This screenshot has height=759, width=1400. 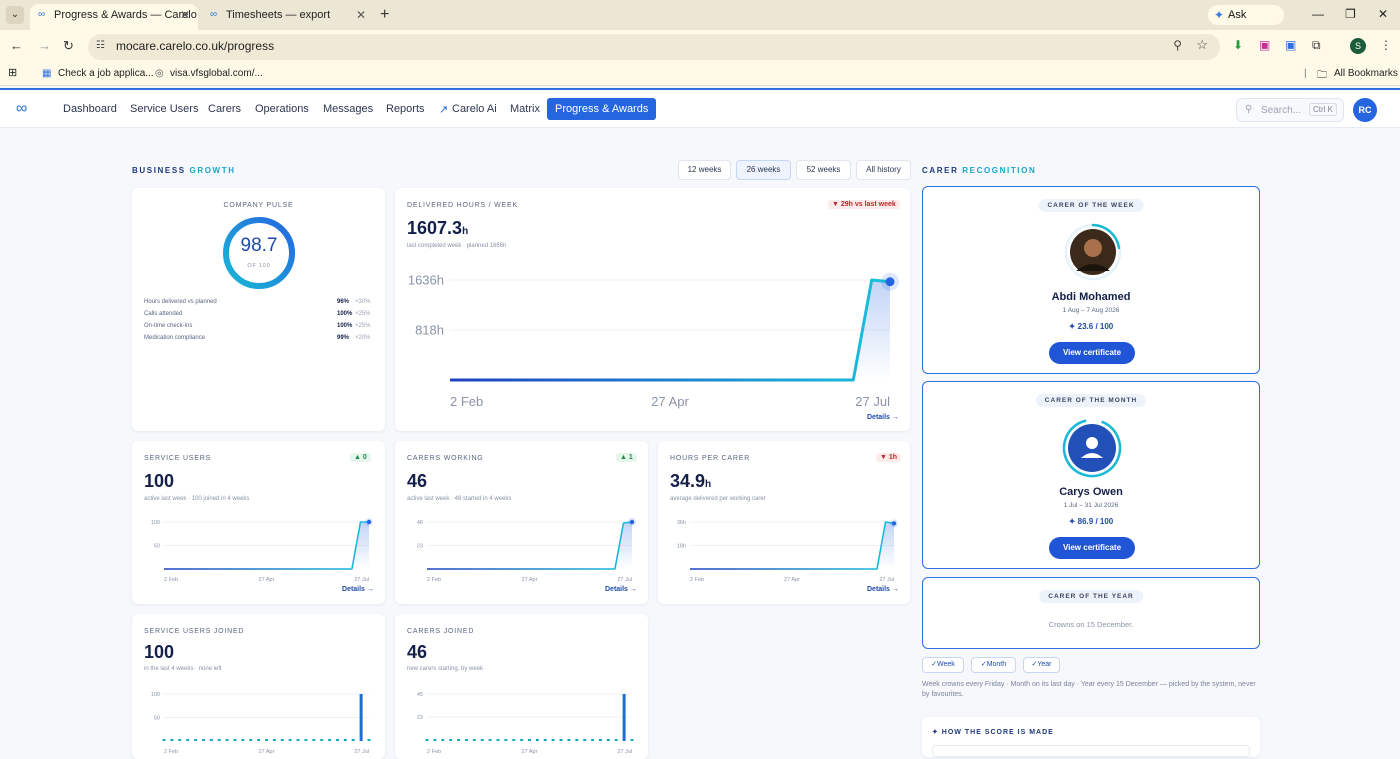 What do you see at coordinates (1249, 109) in the screenshot?
I see `search-icon: ⚲` at bounding box center [1249, 109].